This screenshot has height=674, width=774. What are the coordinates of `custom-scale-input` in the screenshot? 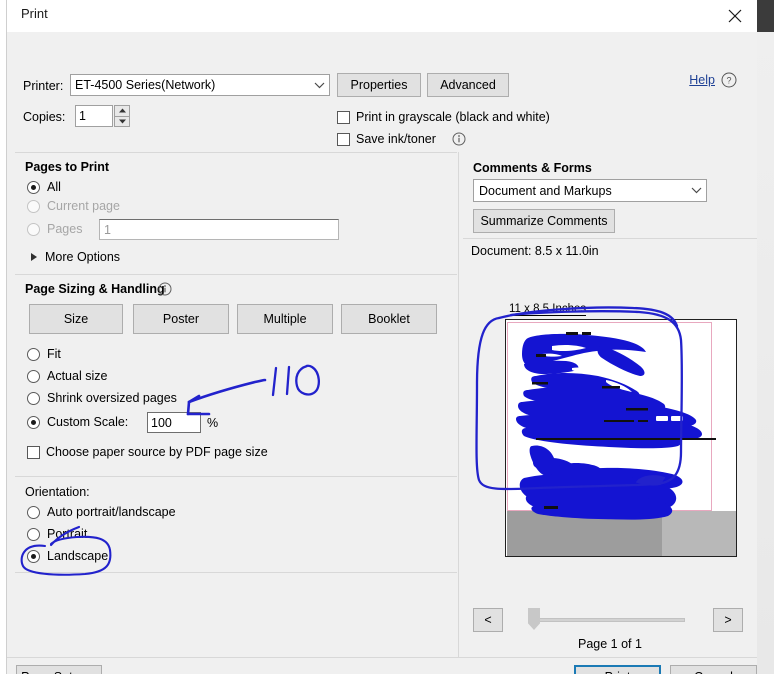 It's located at (174, 422).